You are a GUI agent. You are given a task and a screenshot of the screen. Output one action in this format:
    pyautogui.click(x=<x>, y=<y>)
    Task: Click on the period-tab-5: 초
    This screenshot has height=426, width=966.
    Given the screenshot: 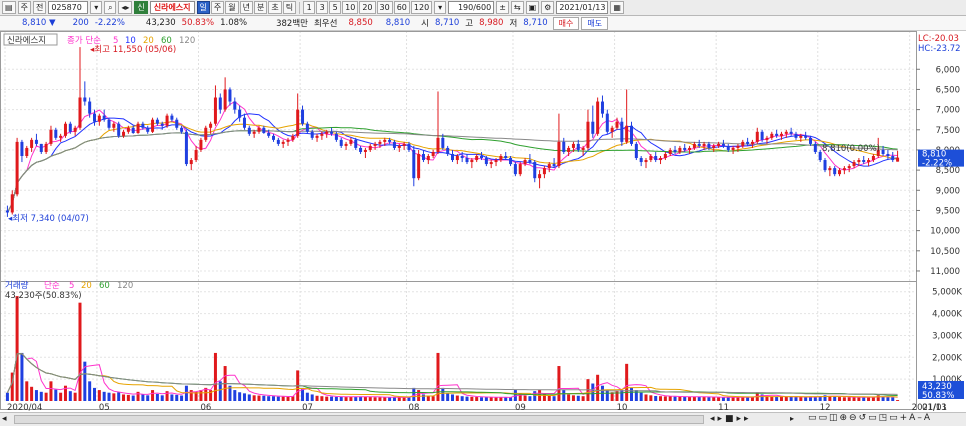 What is the action you would take?
    pyautogui.click(x=275, y=7)
    